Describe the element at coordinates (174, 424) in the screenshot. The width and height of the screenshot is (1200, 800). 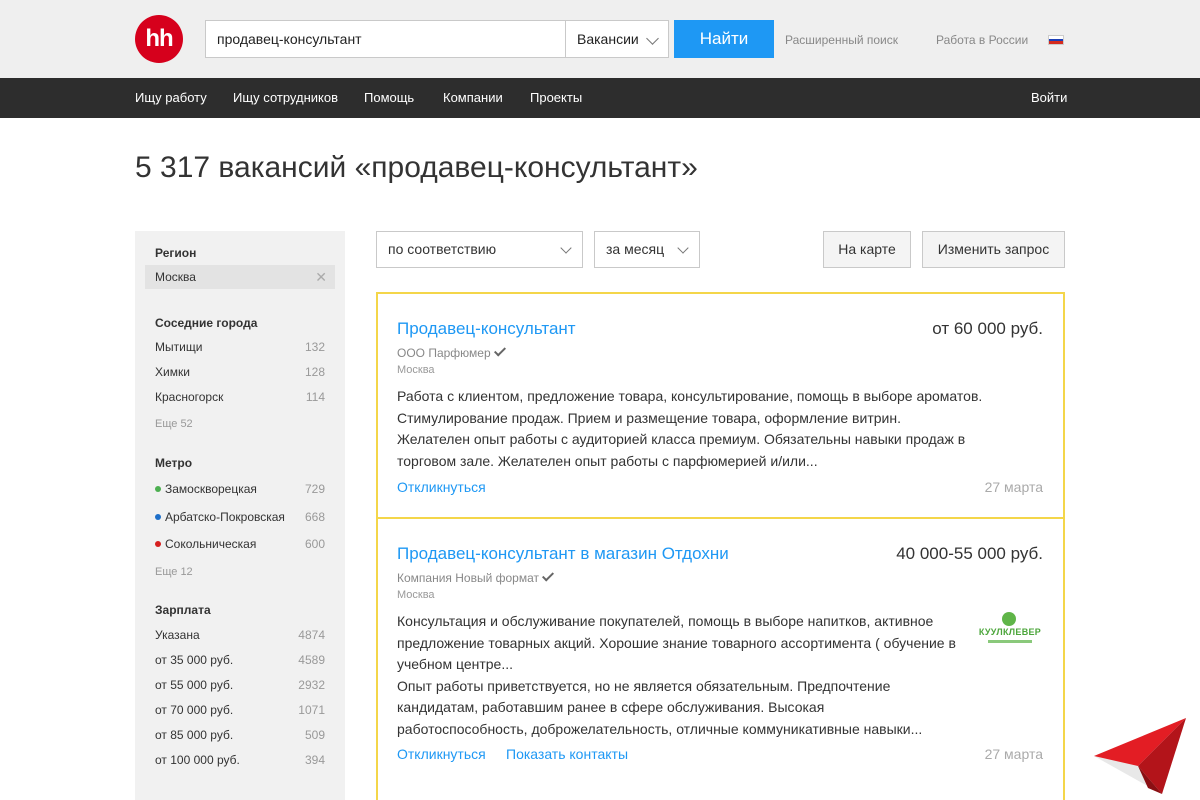
I see `show-more-link: Еще 52` at that location.